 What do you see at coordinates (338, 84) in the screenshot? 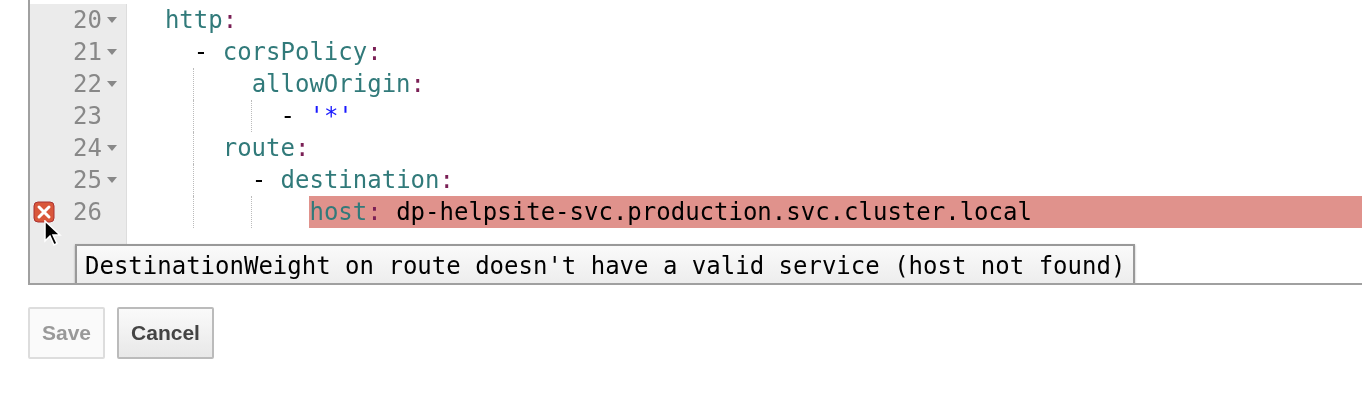
I see `code-line: allowOrigin:` at bounding box center [338, 84].